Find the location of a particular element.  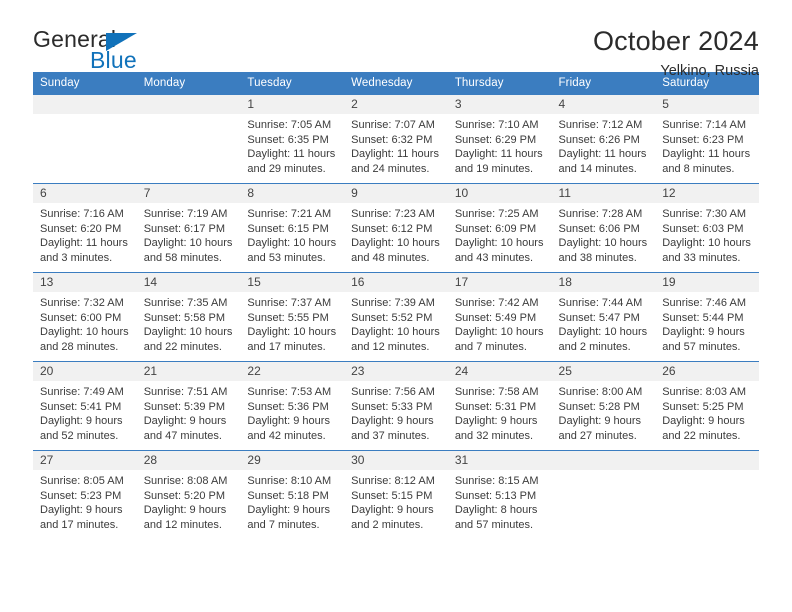

daylight-text: Daylight: 10 hours and 17 minutes. is located at coordinates (292, 339).